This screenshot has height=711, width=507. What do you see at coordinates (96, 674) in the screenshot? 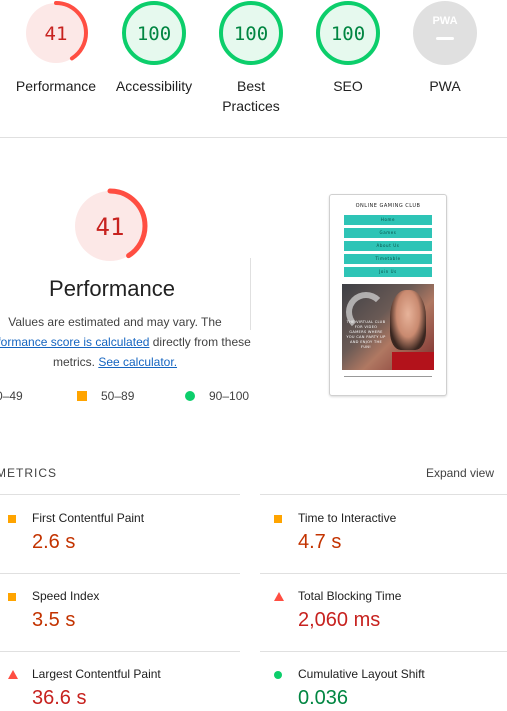
I see `metric-name: Largest Contentful Paint` at bounding box center [96, 674].